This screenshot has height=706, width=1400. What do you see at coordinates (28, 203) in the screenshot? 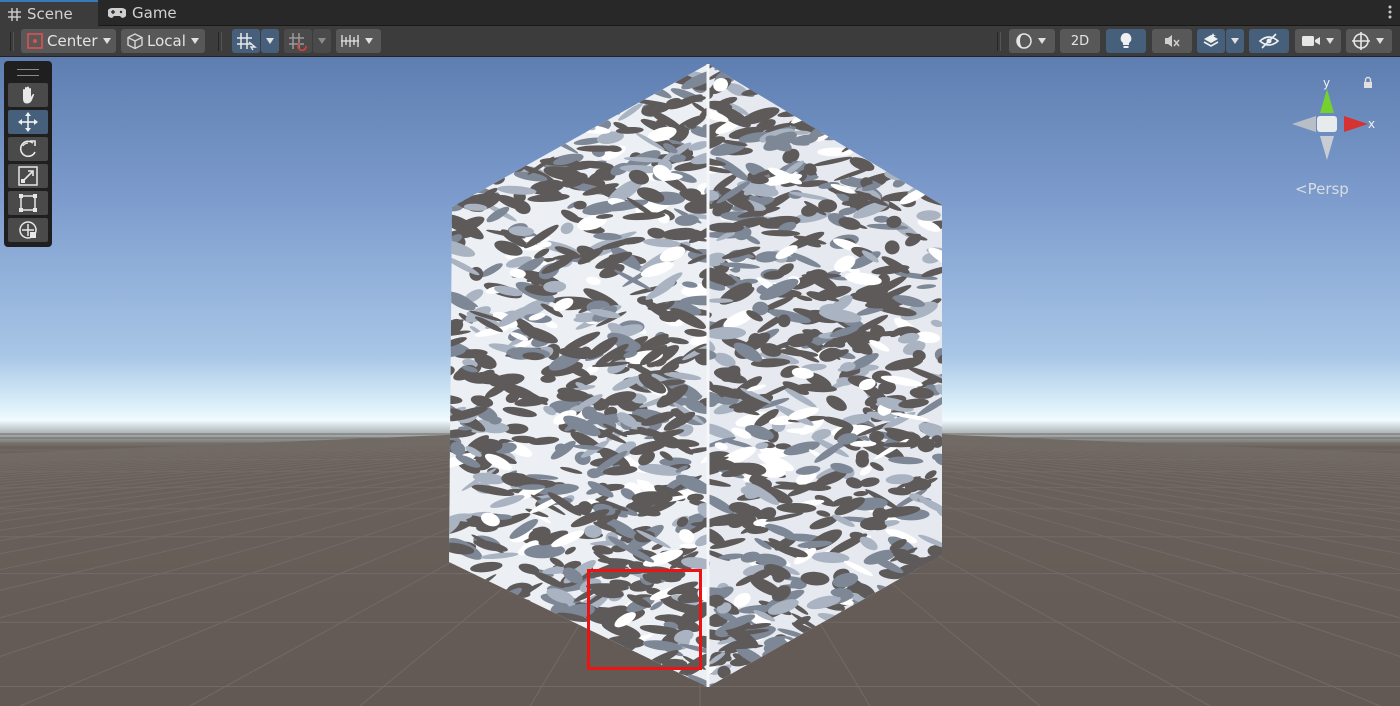
I see `rect-tool-button` at bounding box center [28, 203].